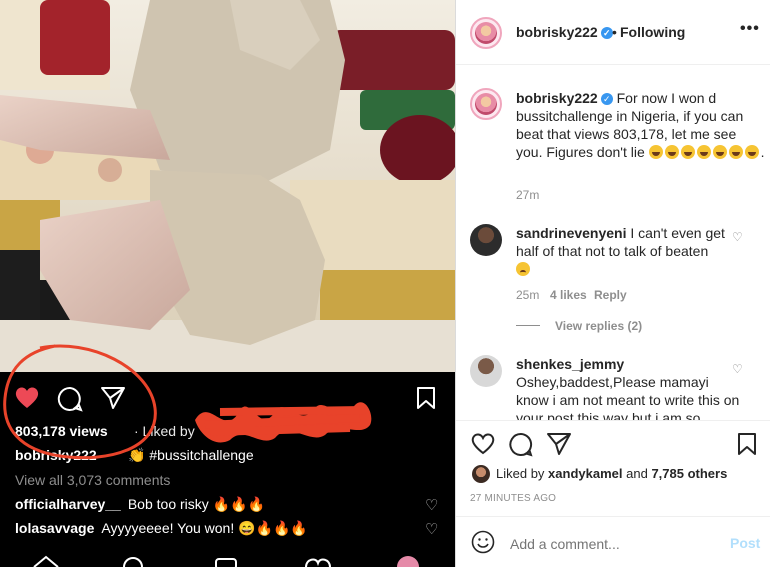  Describe the element at coordinates (523, 269) in the screenshot. I see `sad-emoji-icon` at that location.